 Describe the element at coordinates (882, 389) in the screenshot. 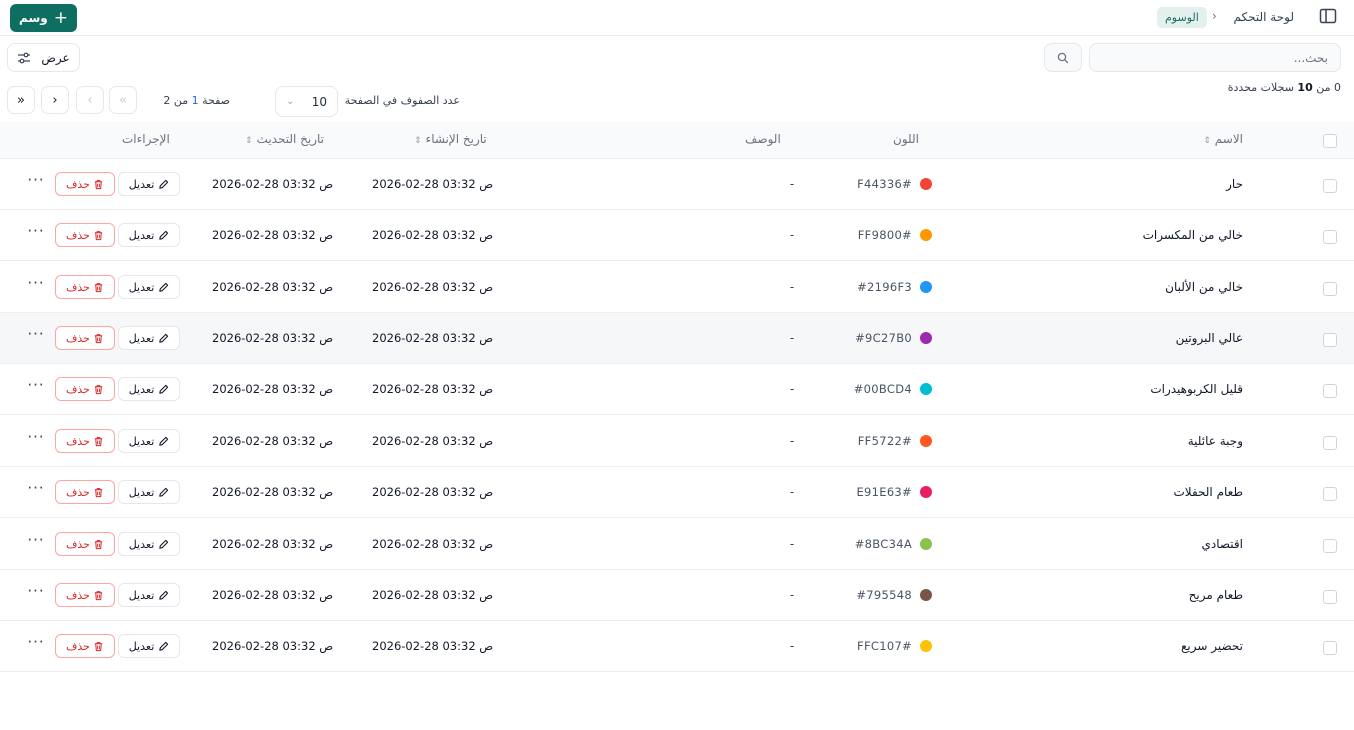

I see `color-hex: #00BCD4` at that location.